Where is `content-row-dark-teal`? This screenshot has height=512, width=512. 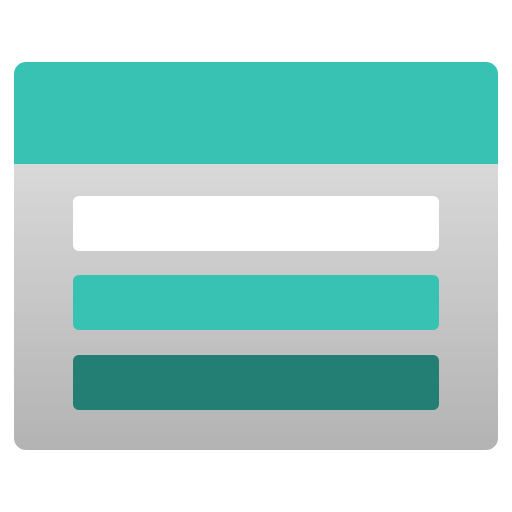
content-row-dark-teal is located at coordinates (256, 382).